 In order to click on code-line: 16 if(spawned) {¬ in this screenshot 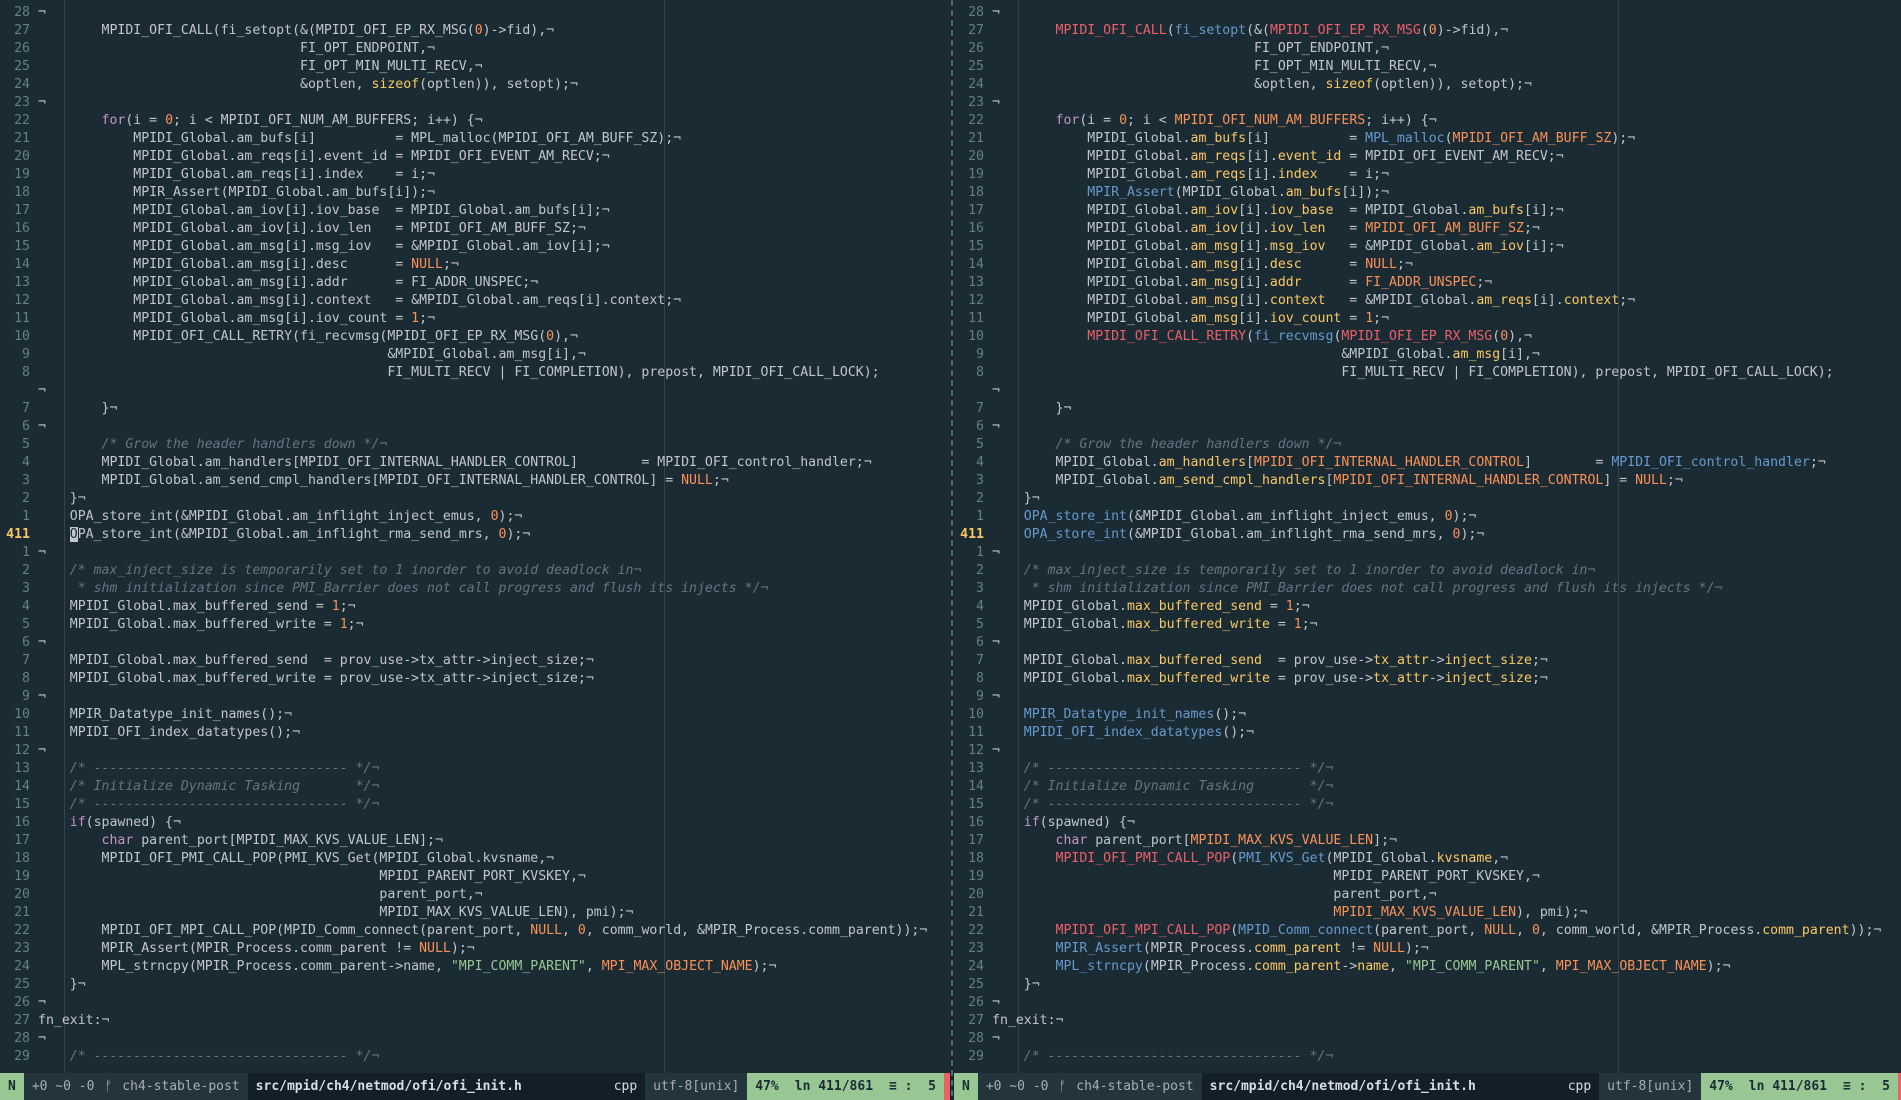, I will do `click(1427, 823)`.